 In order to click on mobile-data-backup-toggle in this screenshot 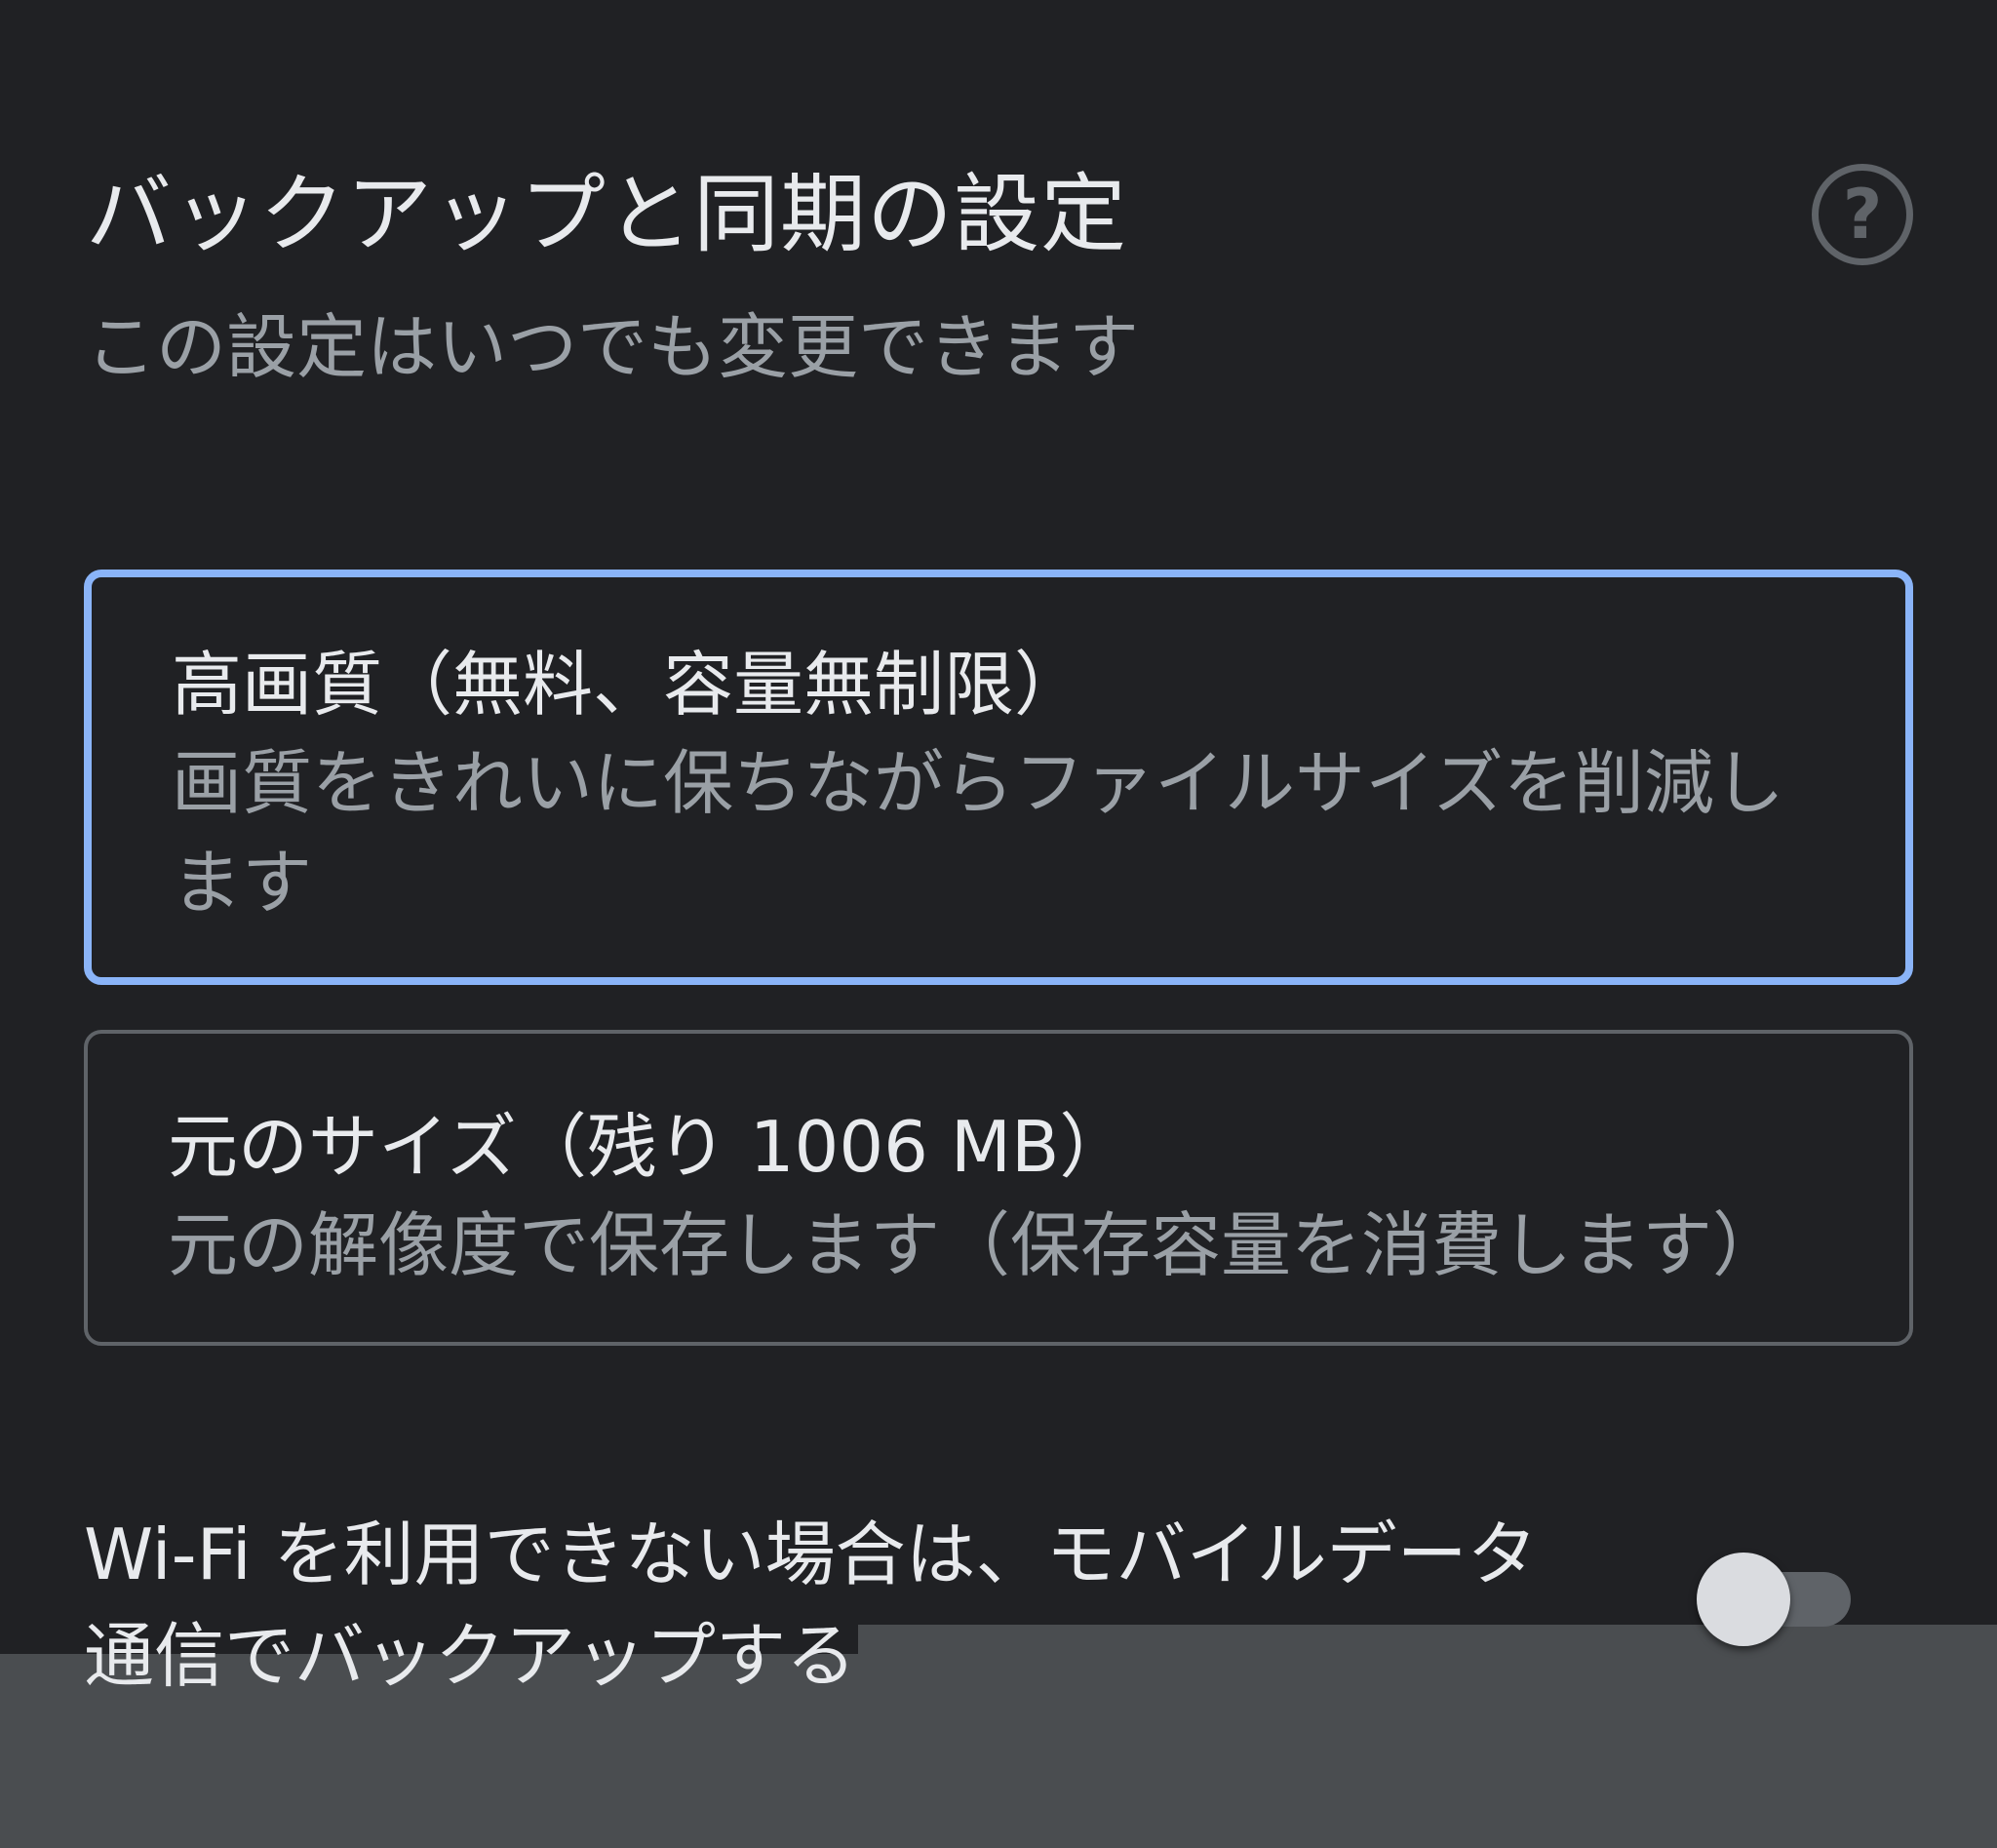, I will do `click(1777, 1599)`.